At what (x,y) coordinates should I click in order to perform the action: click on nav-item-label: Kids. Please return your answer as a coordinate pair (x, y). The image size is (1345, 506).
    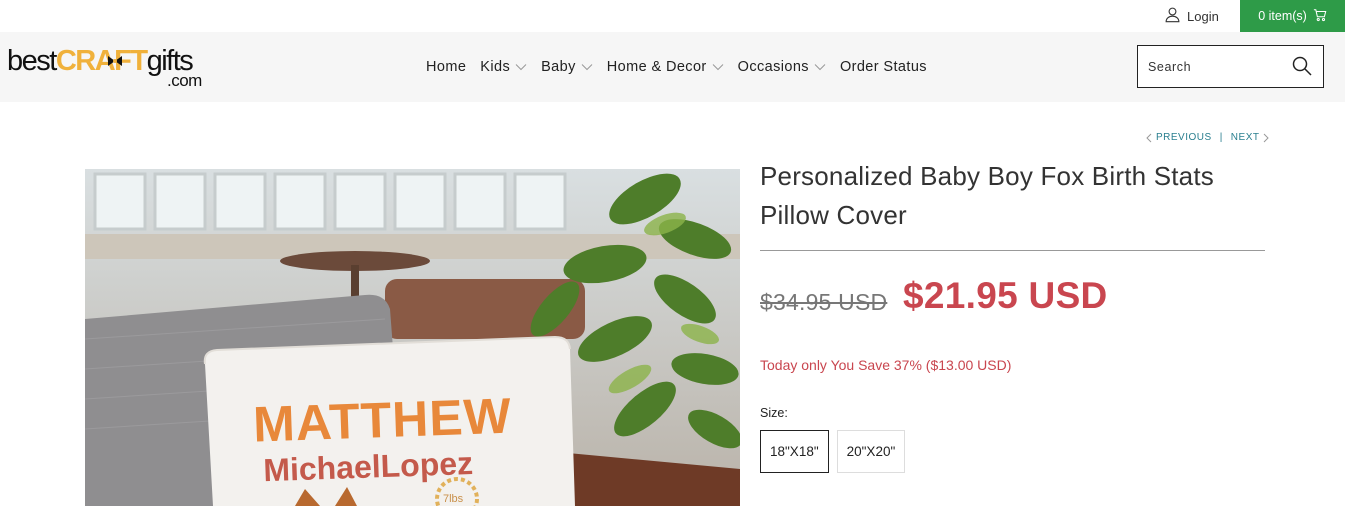
    Looking at the image, I should click on (495, 67).